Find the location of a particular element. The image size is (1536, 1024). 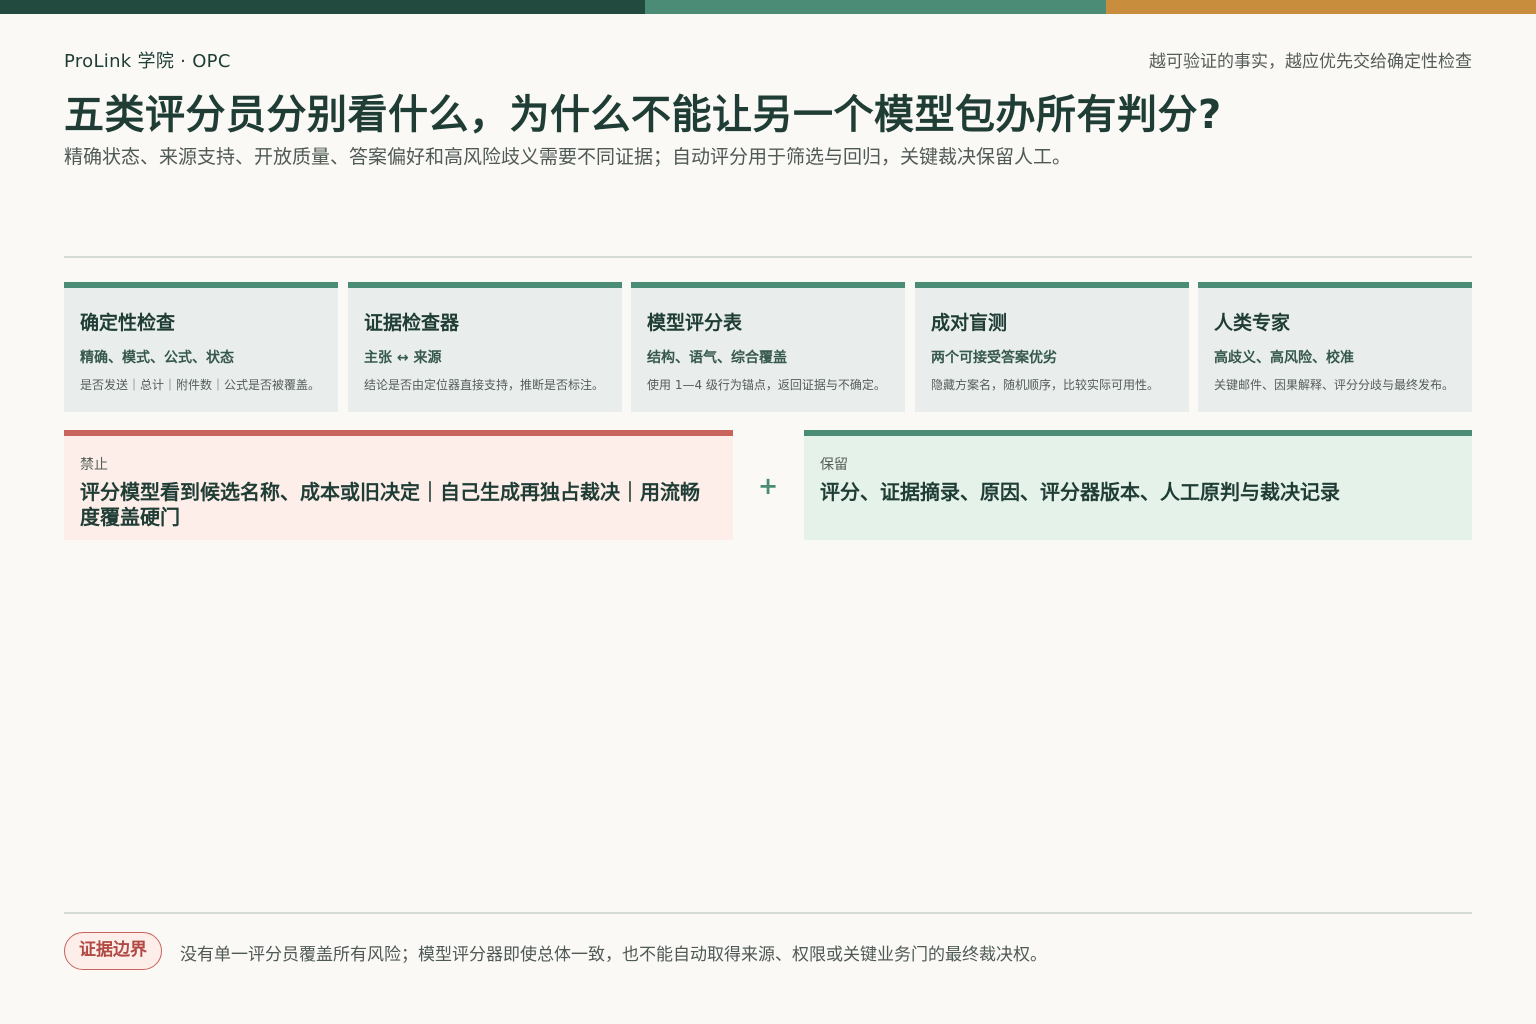

card-description: 是否发送｜总计｜附件数｜公式是否被覆盖。 is located at coordinates (200, 385).